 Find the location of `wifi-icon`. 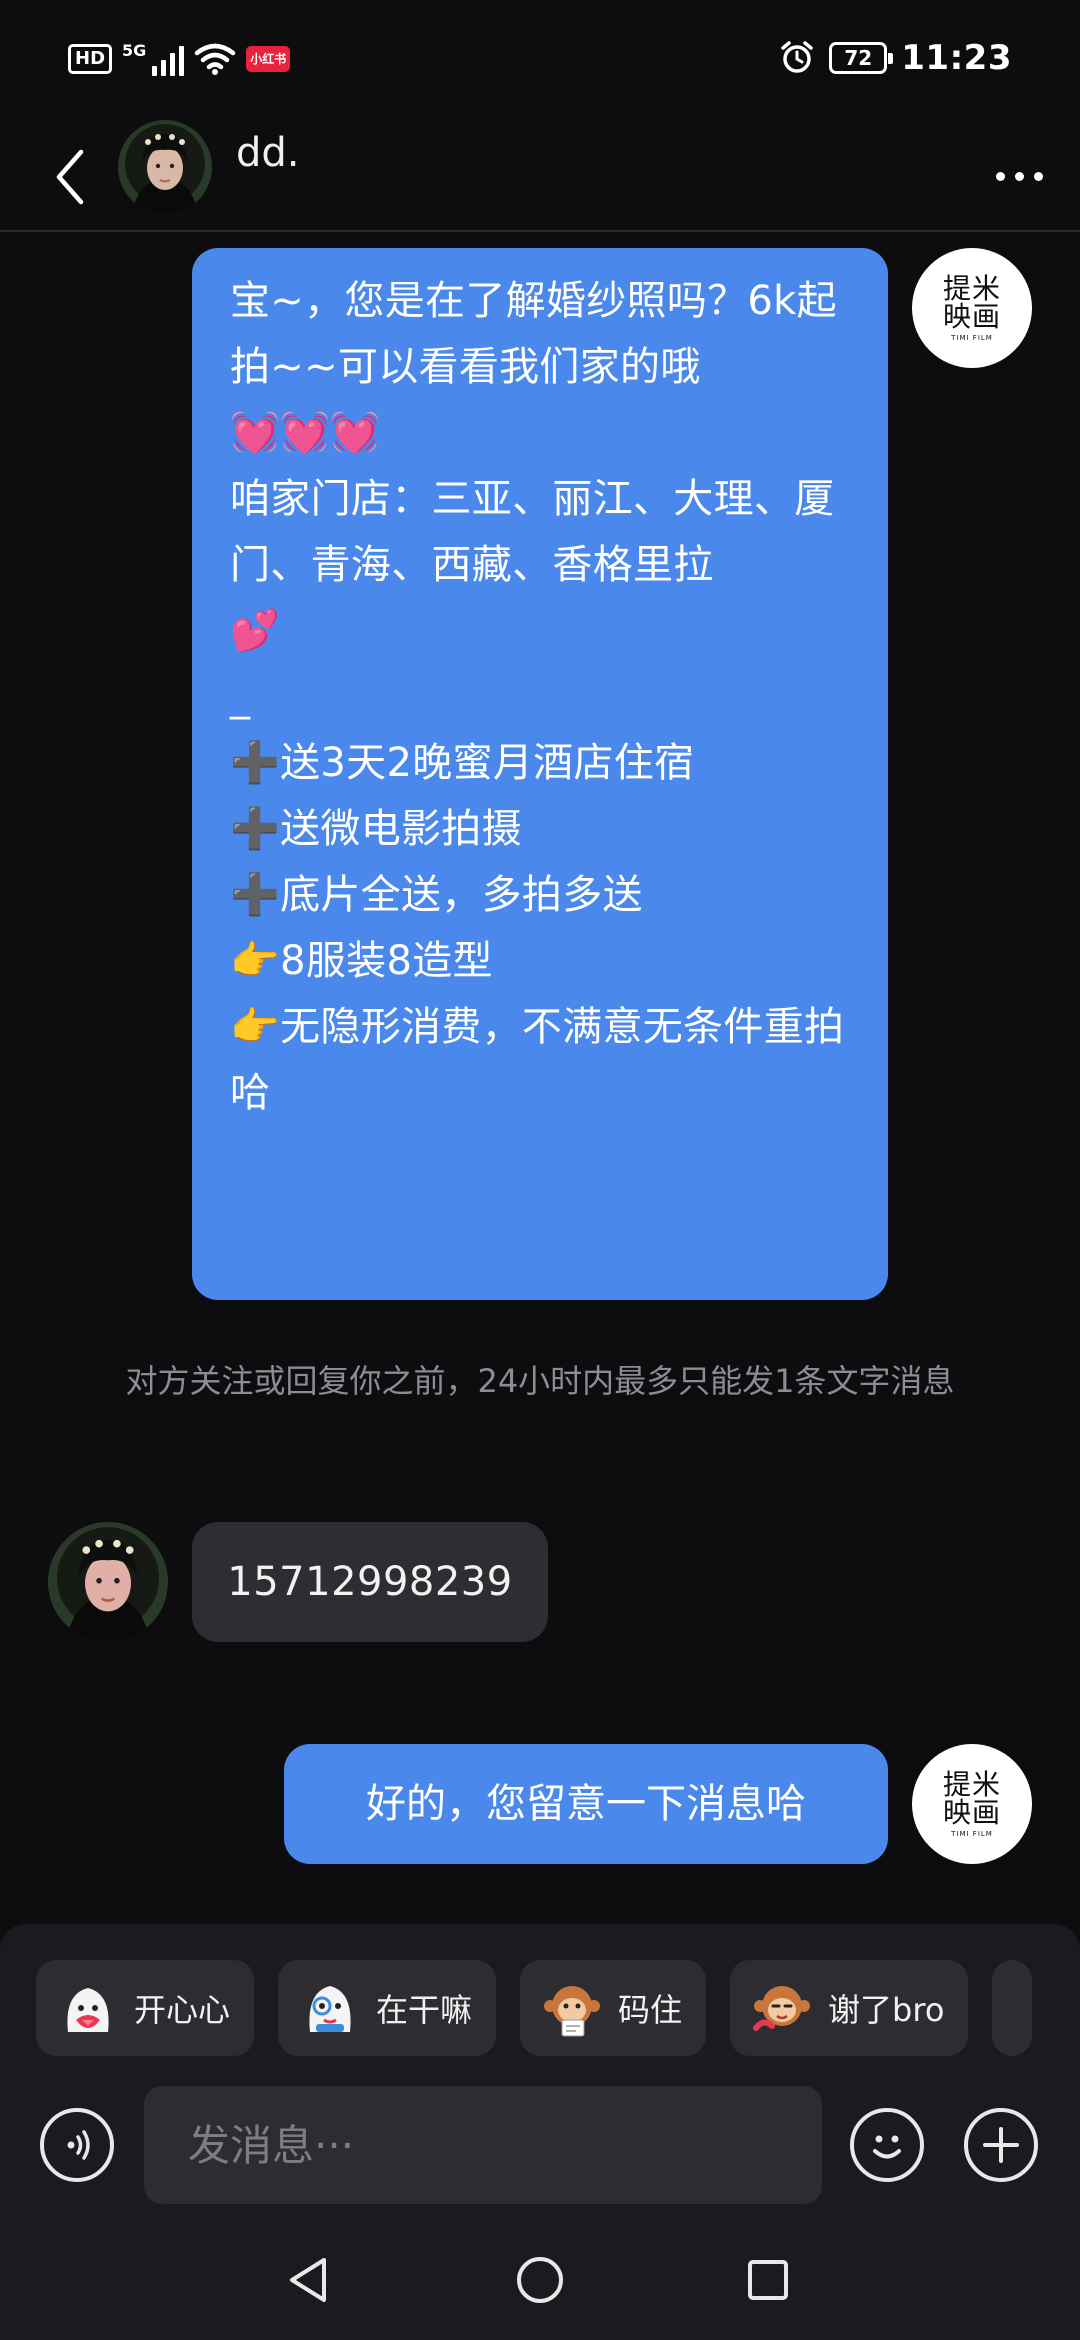

wifi-icon is located at coordinates (215, 59).